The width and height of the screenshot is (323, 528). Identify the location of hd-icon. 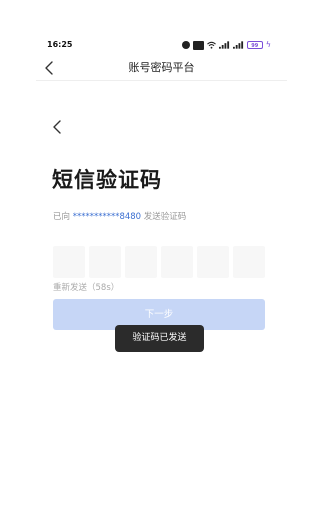
(198, 45).